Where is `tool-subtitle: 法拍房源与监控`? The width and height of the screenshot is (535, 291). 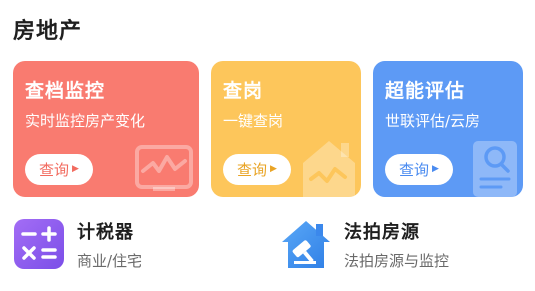 tool-subtitle: 法拍房源与监控 is located at coordinates (397, 261).